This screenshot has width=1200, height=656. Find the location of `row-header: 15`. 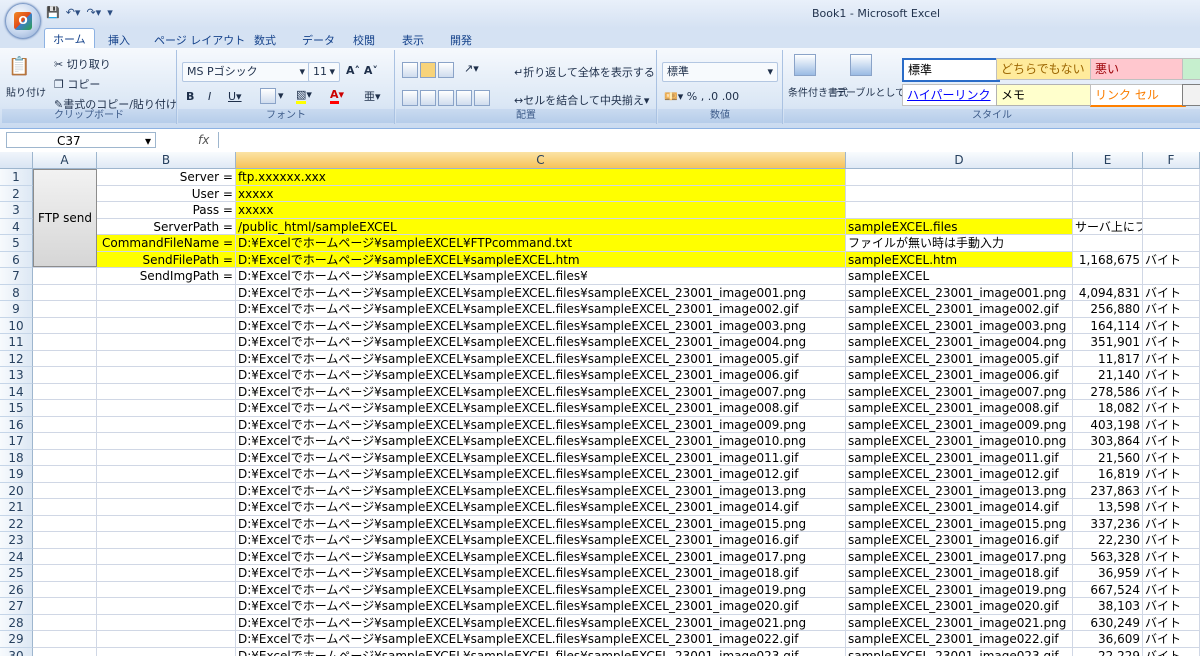

row-header: 15 is located at coordinates (16, 408).